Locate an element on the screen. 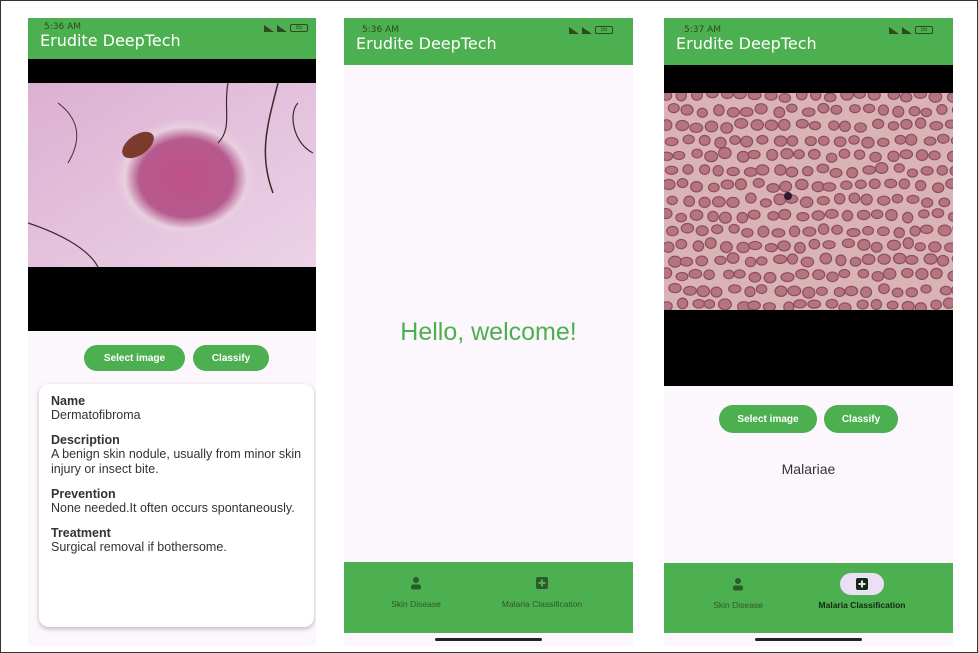 This screenshot has height=653, width=978. nav-label: Skin Disease is located at coordinates (416, 604).